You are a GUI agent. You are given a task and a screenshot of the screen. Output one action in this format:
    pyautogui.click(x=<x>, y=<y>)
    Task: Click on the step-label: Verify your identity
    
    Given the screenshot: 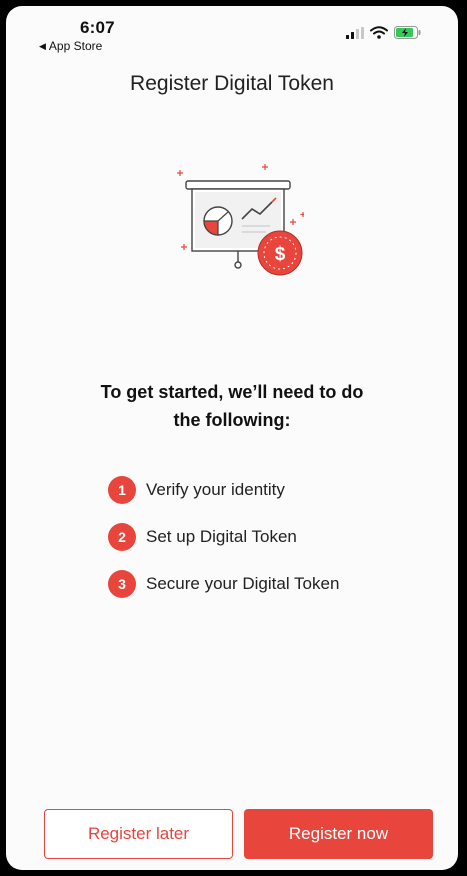 What is the action you would take?
    pyautogui.click(x=215, y=489)
    